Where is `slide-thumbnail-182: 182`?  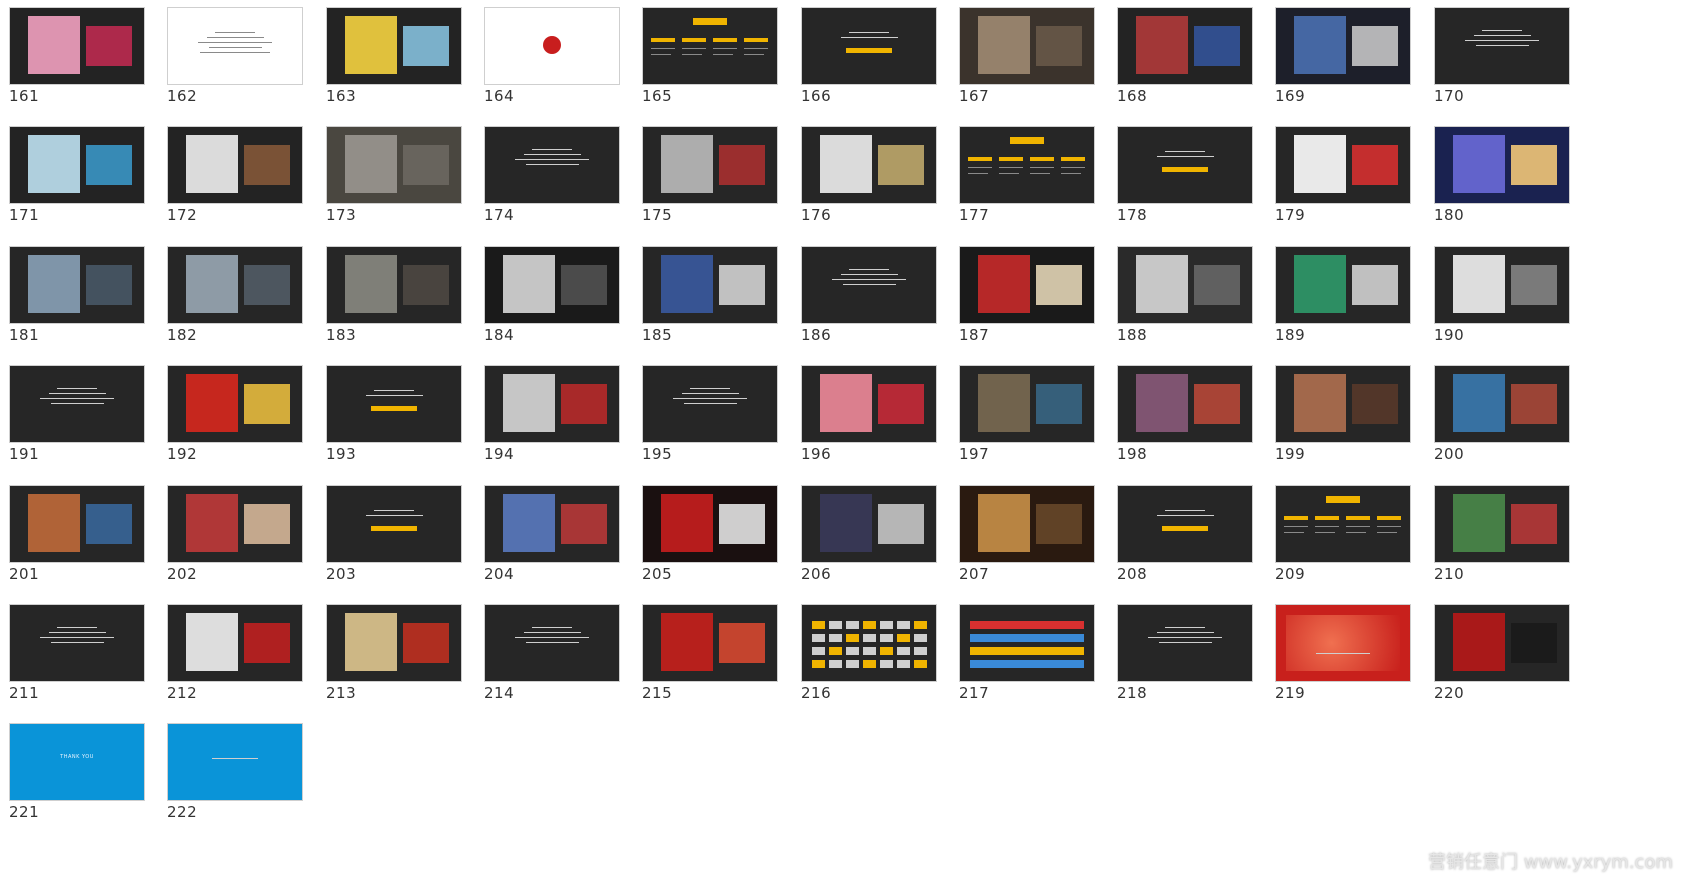 slide-thumbnail-182: 182 is located at coordinates (242, 296).